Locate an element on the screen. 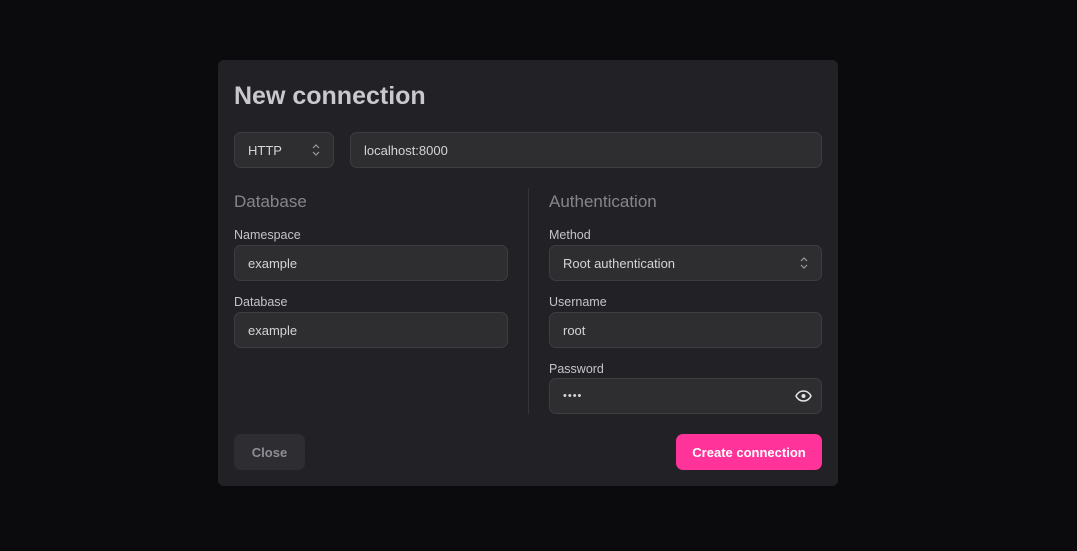 The width and height of the screenshot is (1077, 551). namespace-input: example is located at coordinates (371, 263).